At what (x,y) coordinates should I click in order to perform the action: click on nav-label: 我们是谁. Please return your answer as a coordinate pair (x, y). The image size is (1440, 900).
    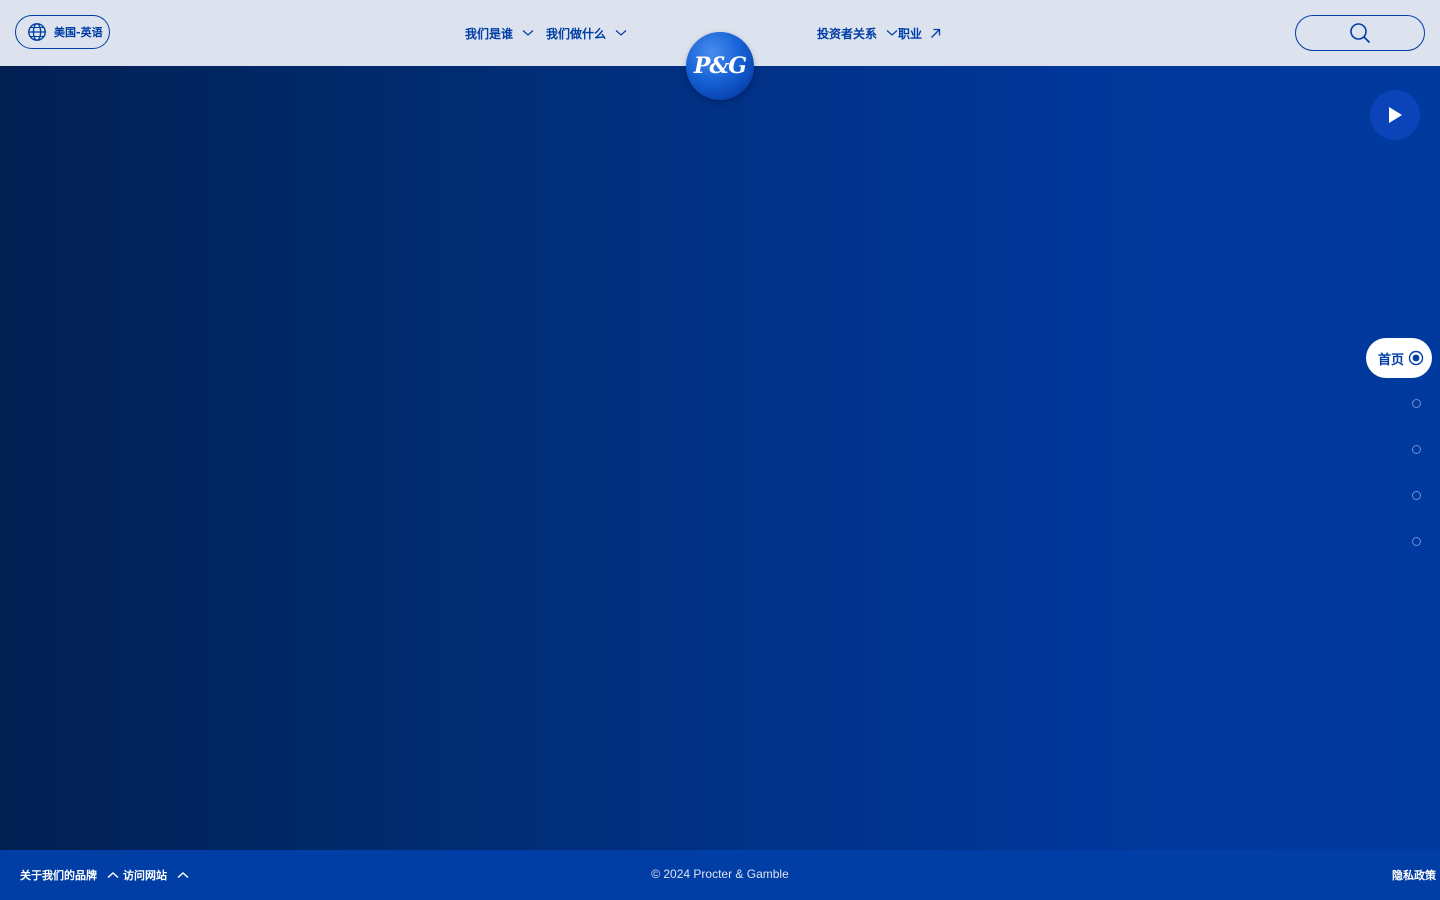
    Looking at the image, I should click on (489, 33).